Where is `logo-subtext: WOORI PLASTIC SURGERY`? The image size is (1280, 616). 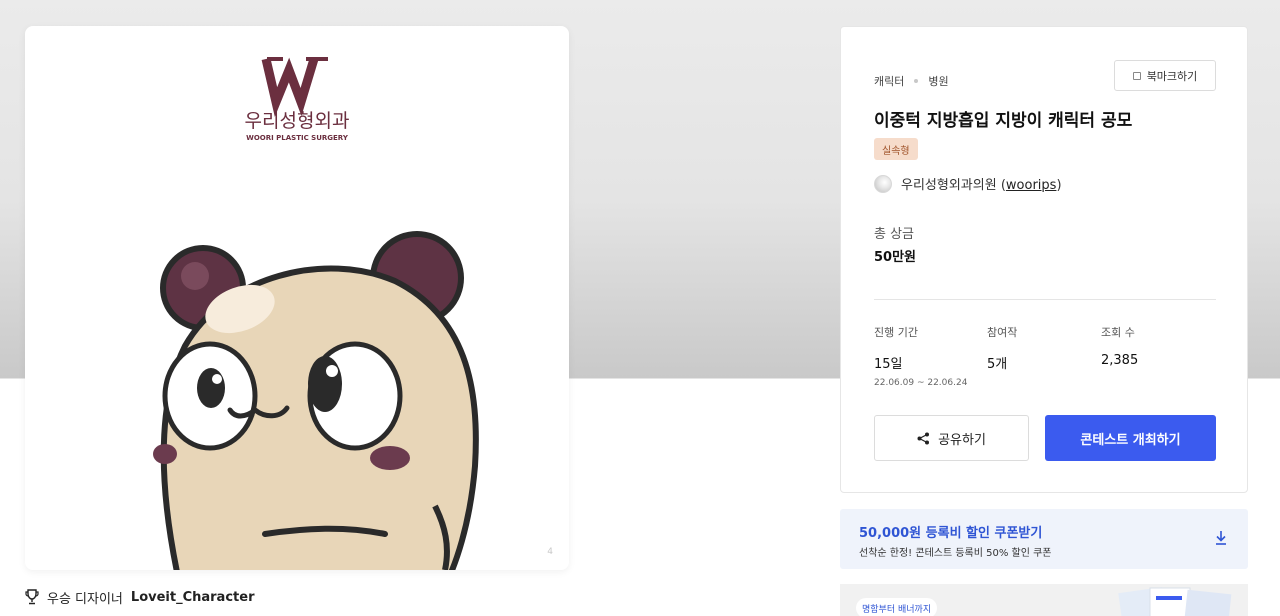
logo-subtext: WOORI PLASTIC SURGERY is located at coordinates (297, 138).